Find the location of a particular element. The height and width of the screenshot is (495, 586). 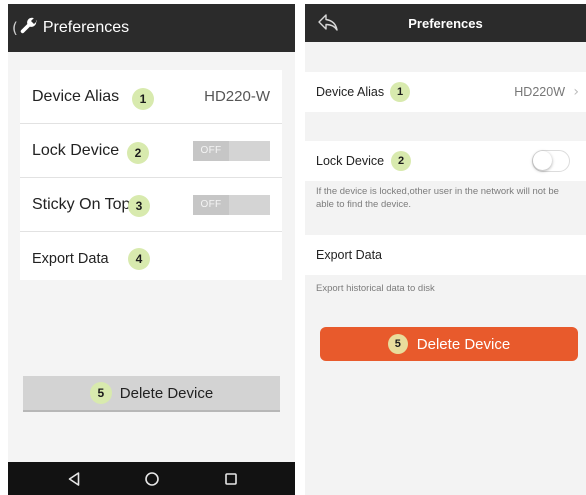

system-navigation-bar is located at coordinates (151, 478).